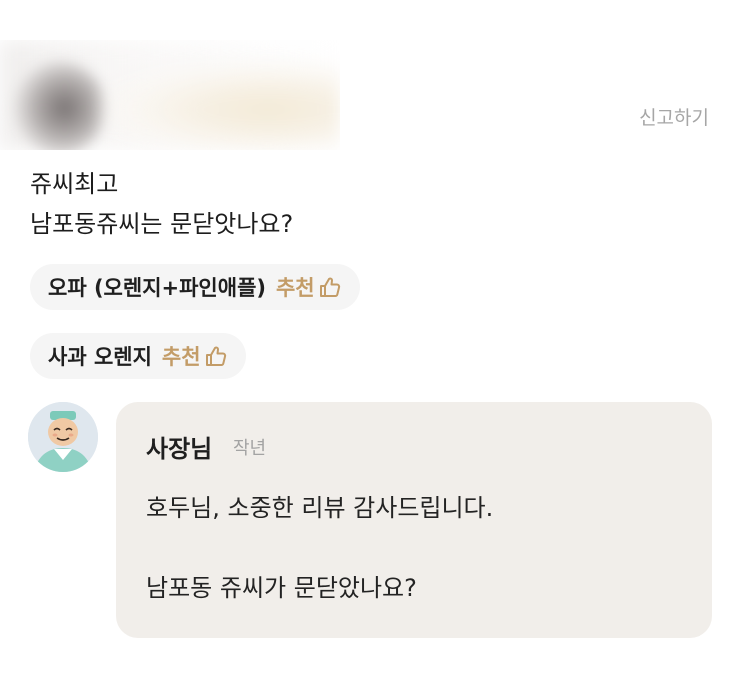 The width and height of the screenshot is (740, 689). I want to click on reply-line: 남포동 쥬씨가 문닫았나요?, so click(281, 588).